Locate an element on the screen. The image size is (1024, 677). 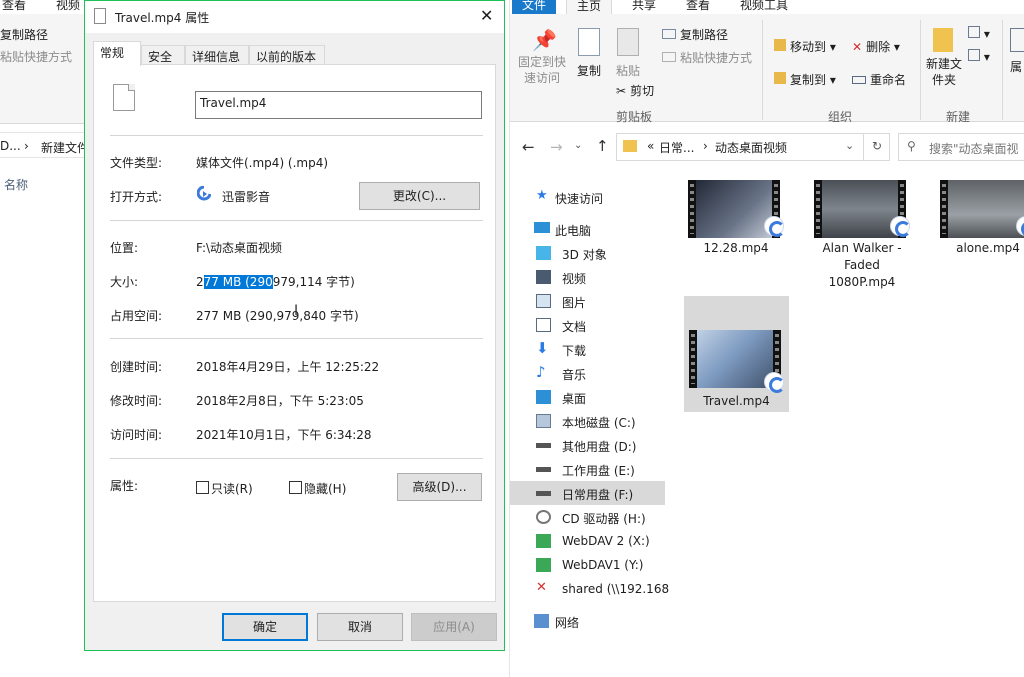
file-name: alone.mp4 is located at coordinates (988, 248).